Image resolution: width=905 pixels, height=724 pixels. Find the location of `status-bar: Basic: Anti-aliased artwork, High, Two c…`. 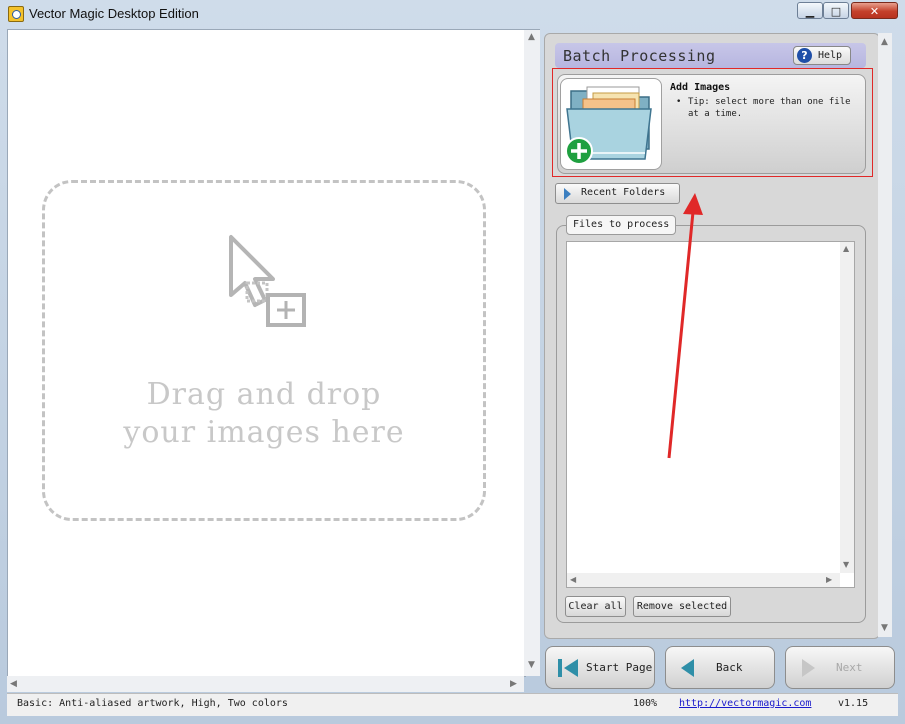

status-bar: Basic: Anti-aliased artwork, High, Two c… is located at coordinates (452, 704).